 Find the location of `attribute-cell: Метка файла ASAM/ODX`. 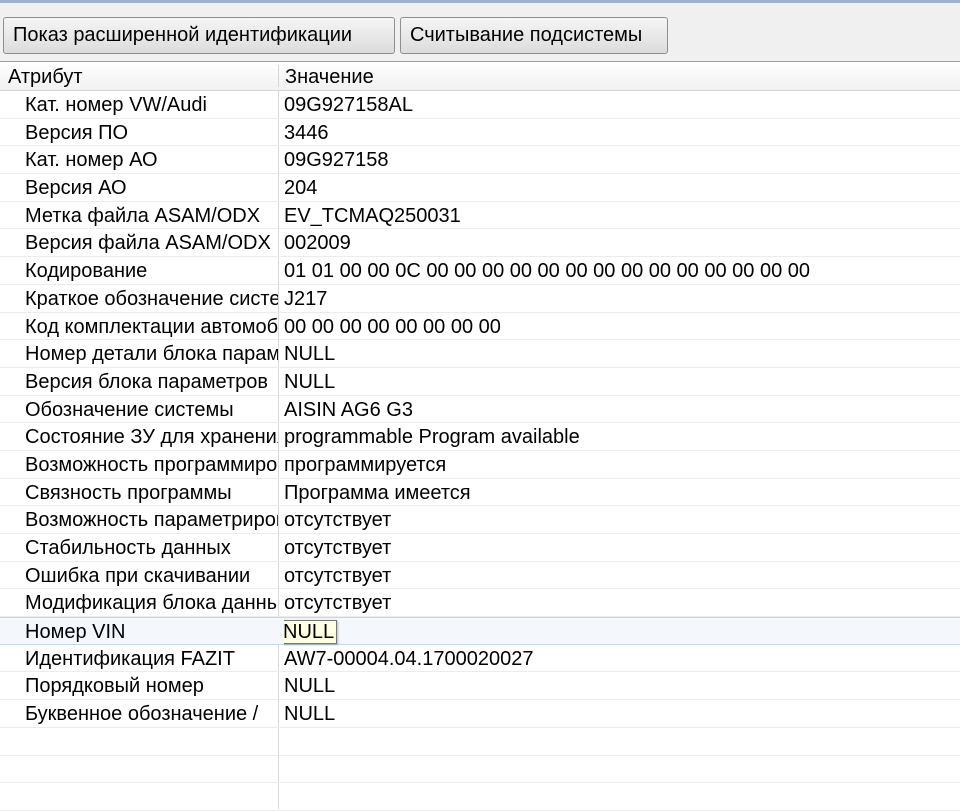

attribute-cell: Метка файла ASAM/ODX is located at coordinates (143, 215).